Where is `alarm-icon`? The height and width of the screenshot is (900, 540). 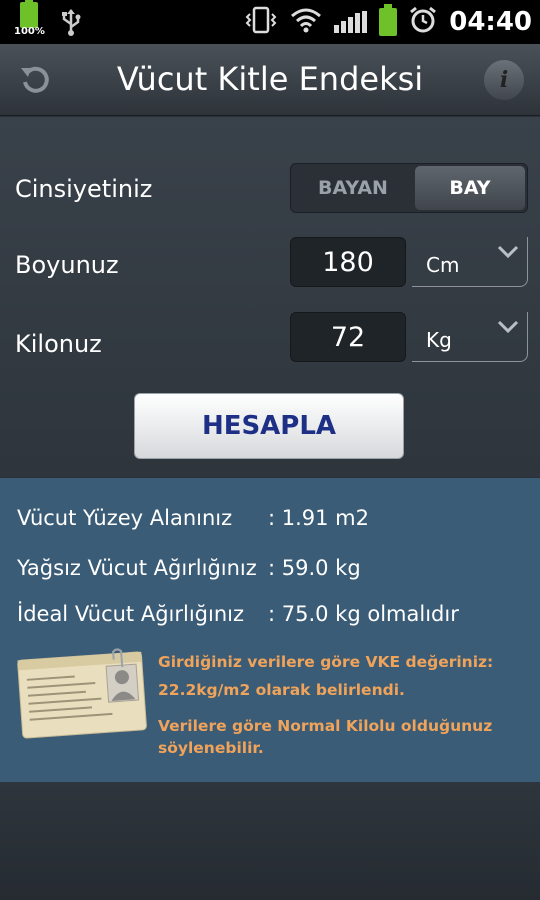
alarm-icon is located at coordinates (423, 22).